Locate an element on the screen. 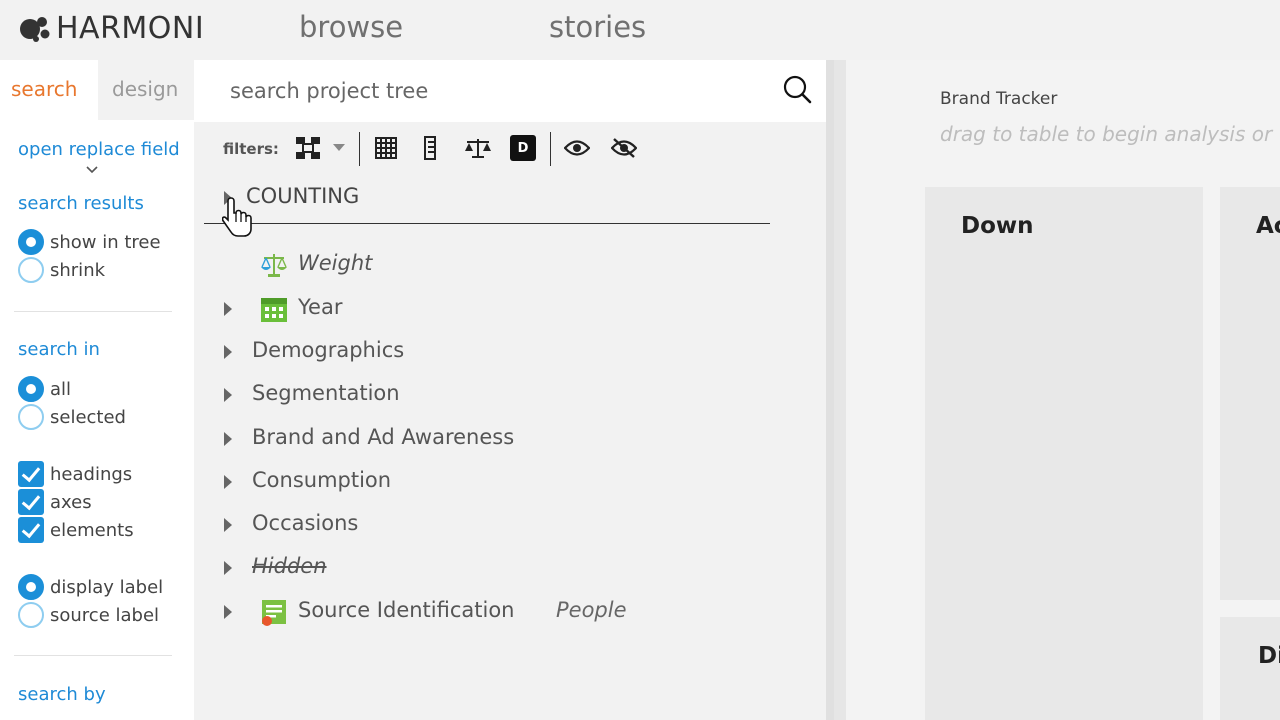 The image size is (1280, 720). tree-item-label: Demographics is located at coordinates (328, 350).